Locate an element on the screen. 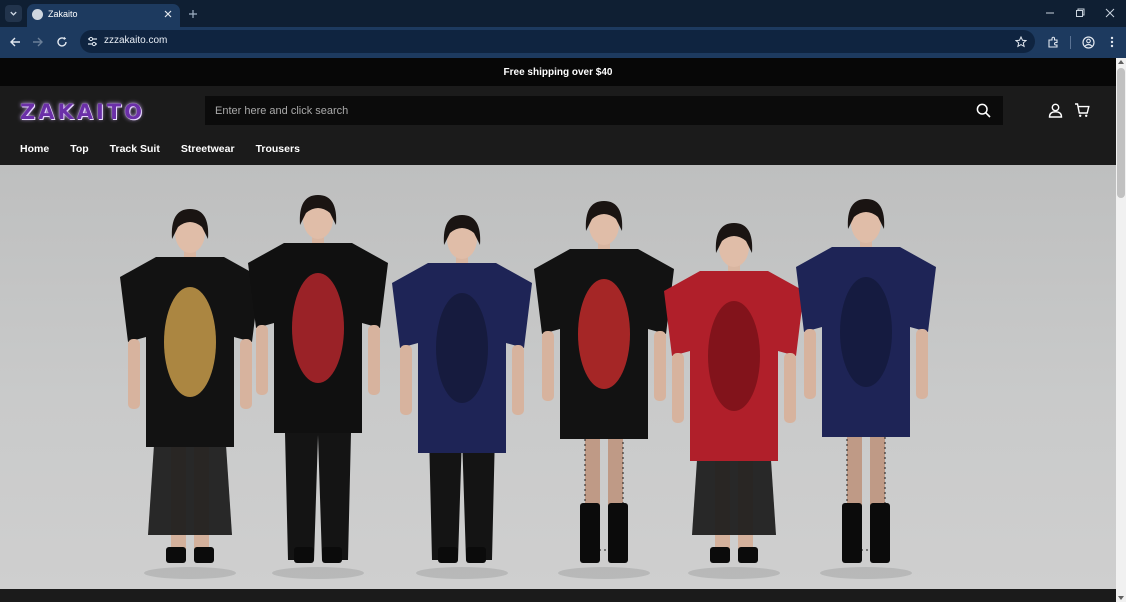  nav-item-trousers: Trousers is located at coordinates (278, 151).